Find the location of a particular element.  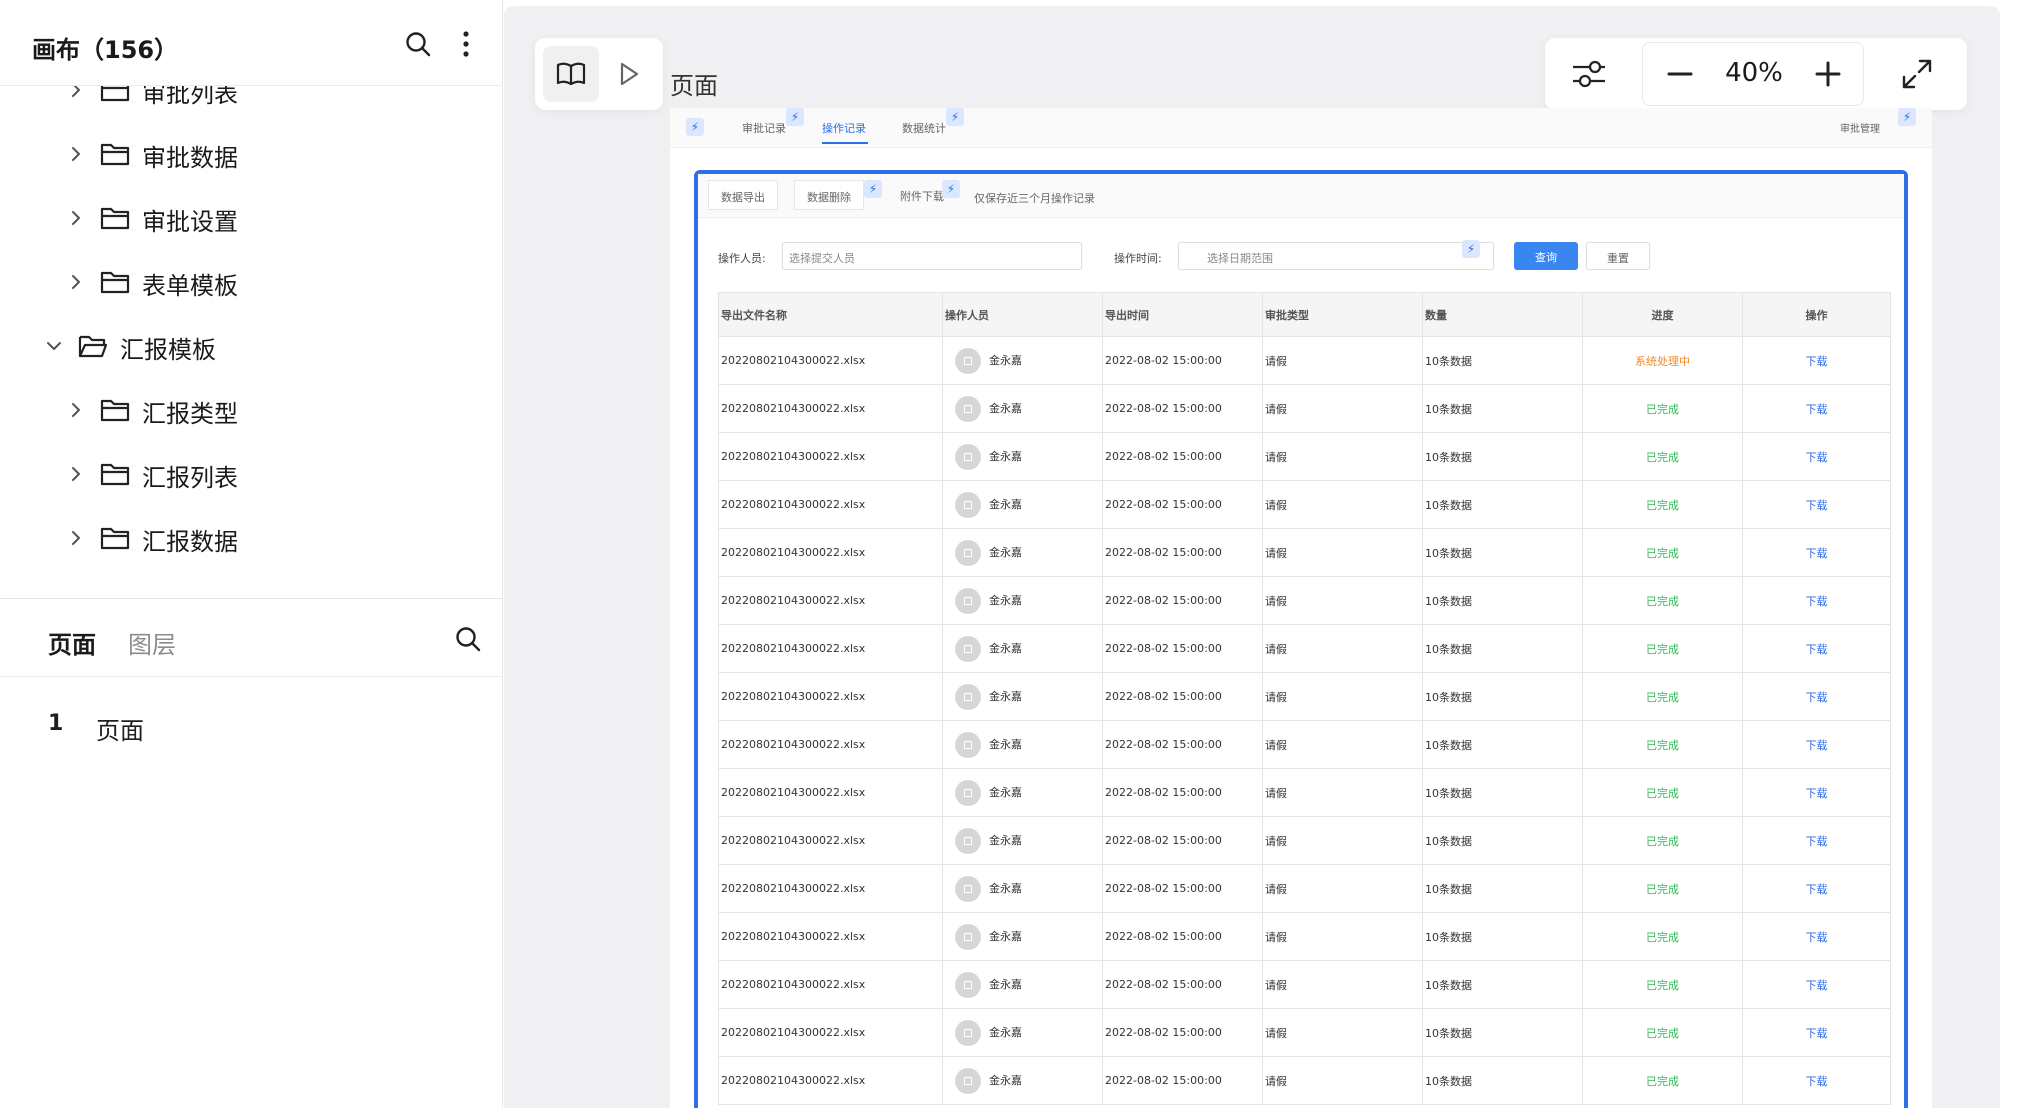

zoom-value: 40% is located at coordinates (1754, 73).